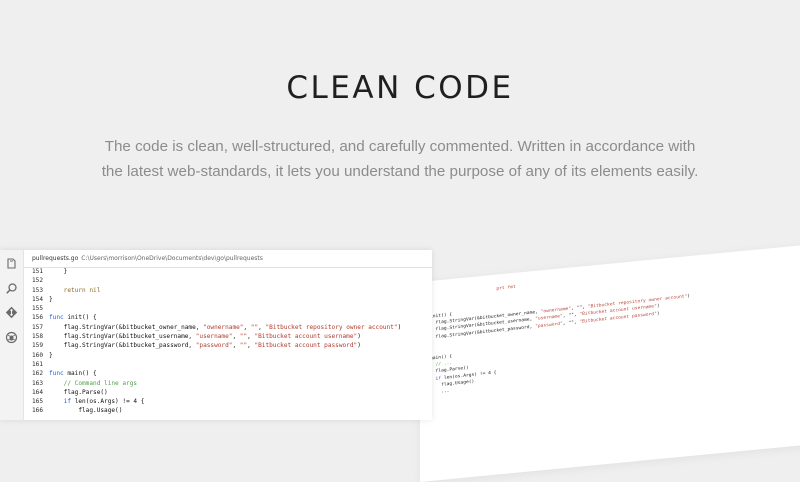 This screenshot has height=482, width=800. I want to click on line-number: 165, so click(37, 402).